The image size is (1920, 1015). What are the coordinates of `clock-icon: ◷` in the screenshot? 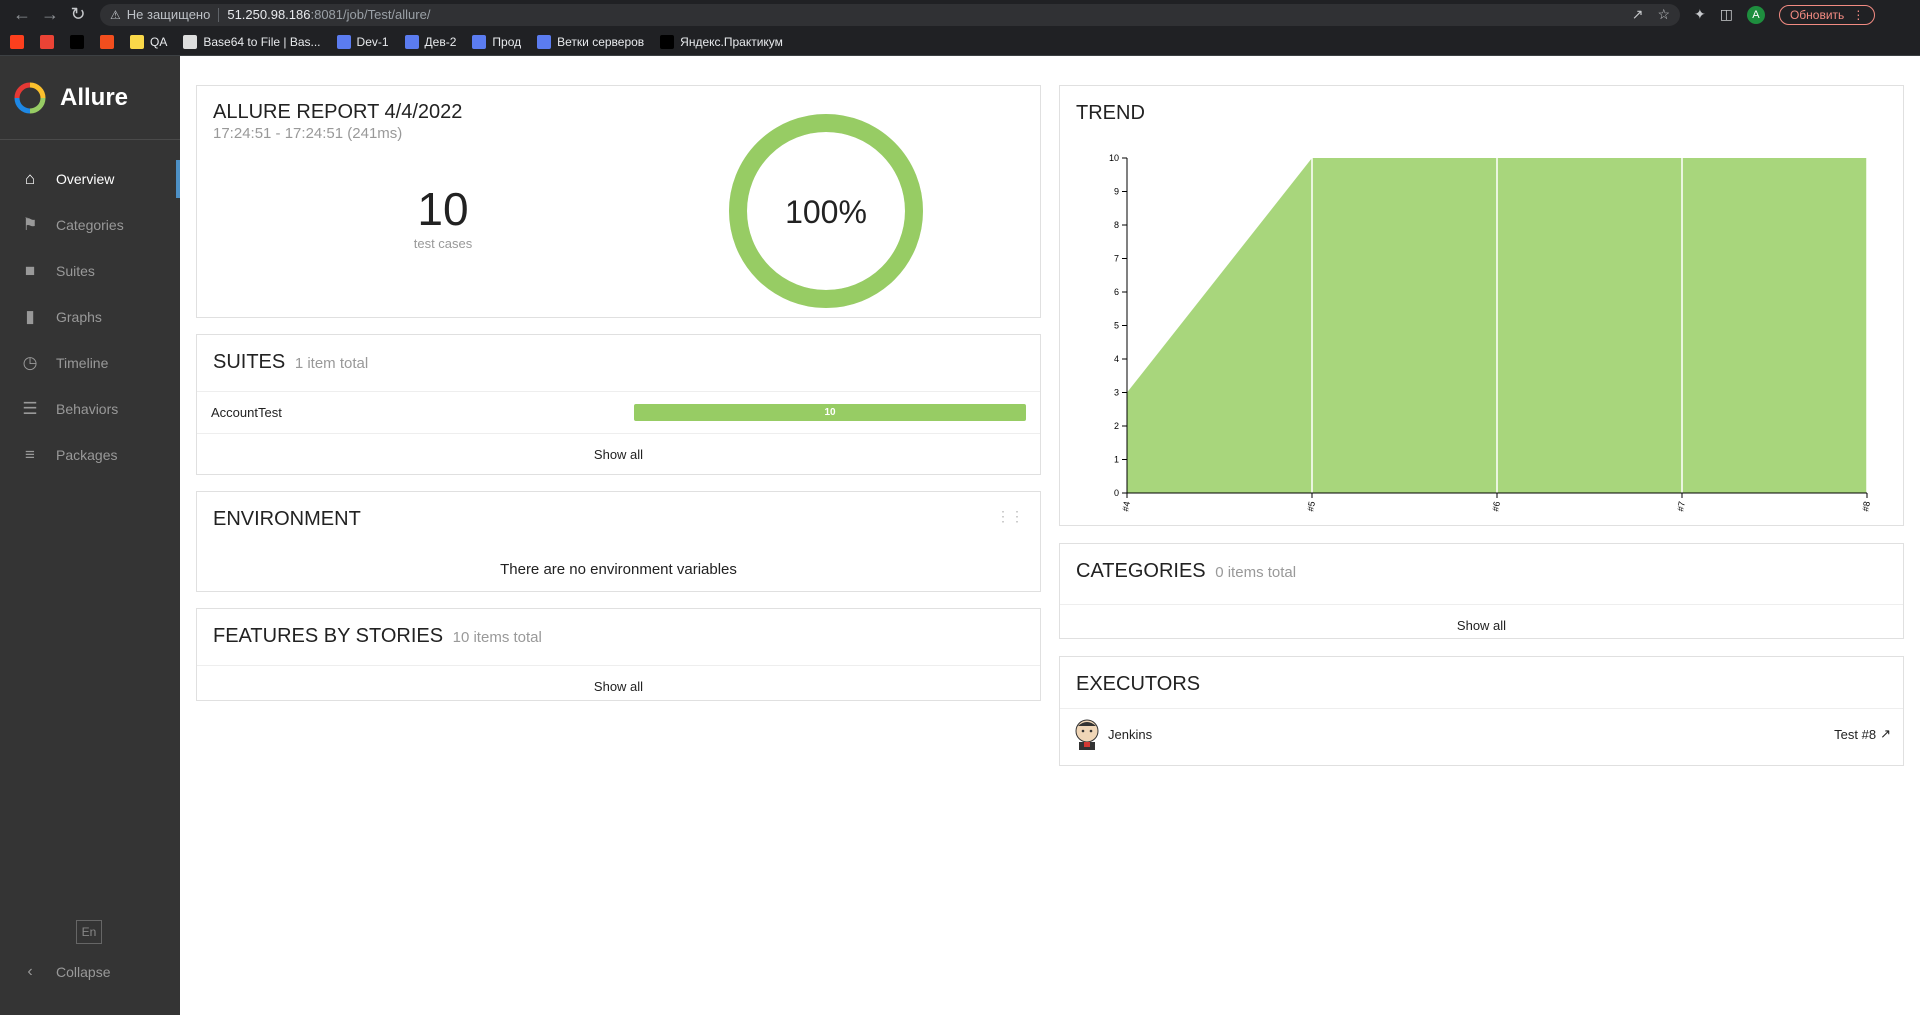 It's located at (30, 362).